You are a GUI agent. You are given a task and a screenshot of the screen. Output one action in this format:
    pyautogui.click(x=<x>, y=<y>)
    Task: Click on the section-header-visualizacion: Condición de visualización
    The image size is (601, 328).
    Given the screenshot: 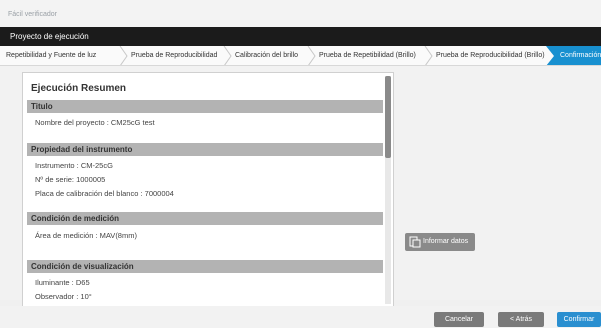 What is the action you would take?
    pyautogui.click(x=205, y=266)
    